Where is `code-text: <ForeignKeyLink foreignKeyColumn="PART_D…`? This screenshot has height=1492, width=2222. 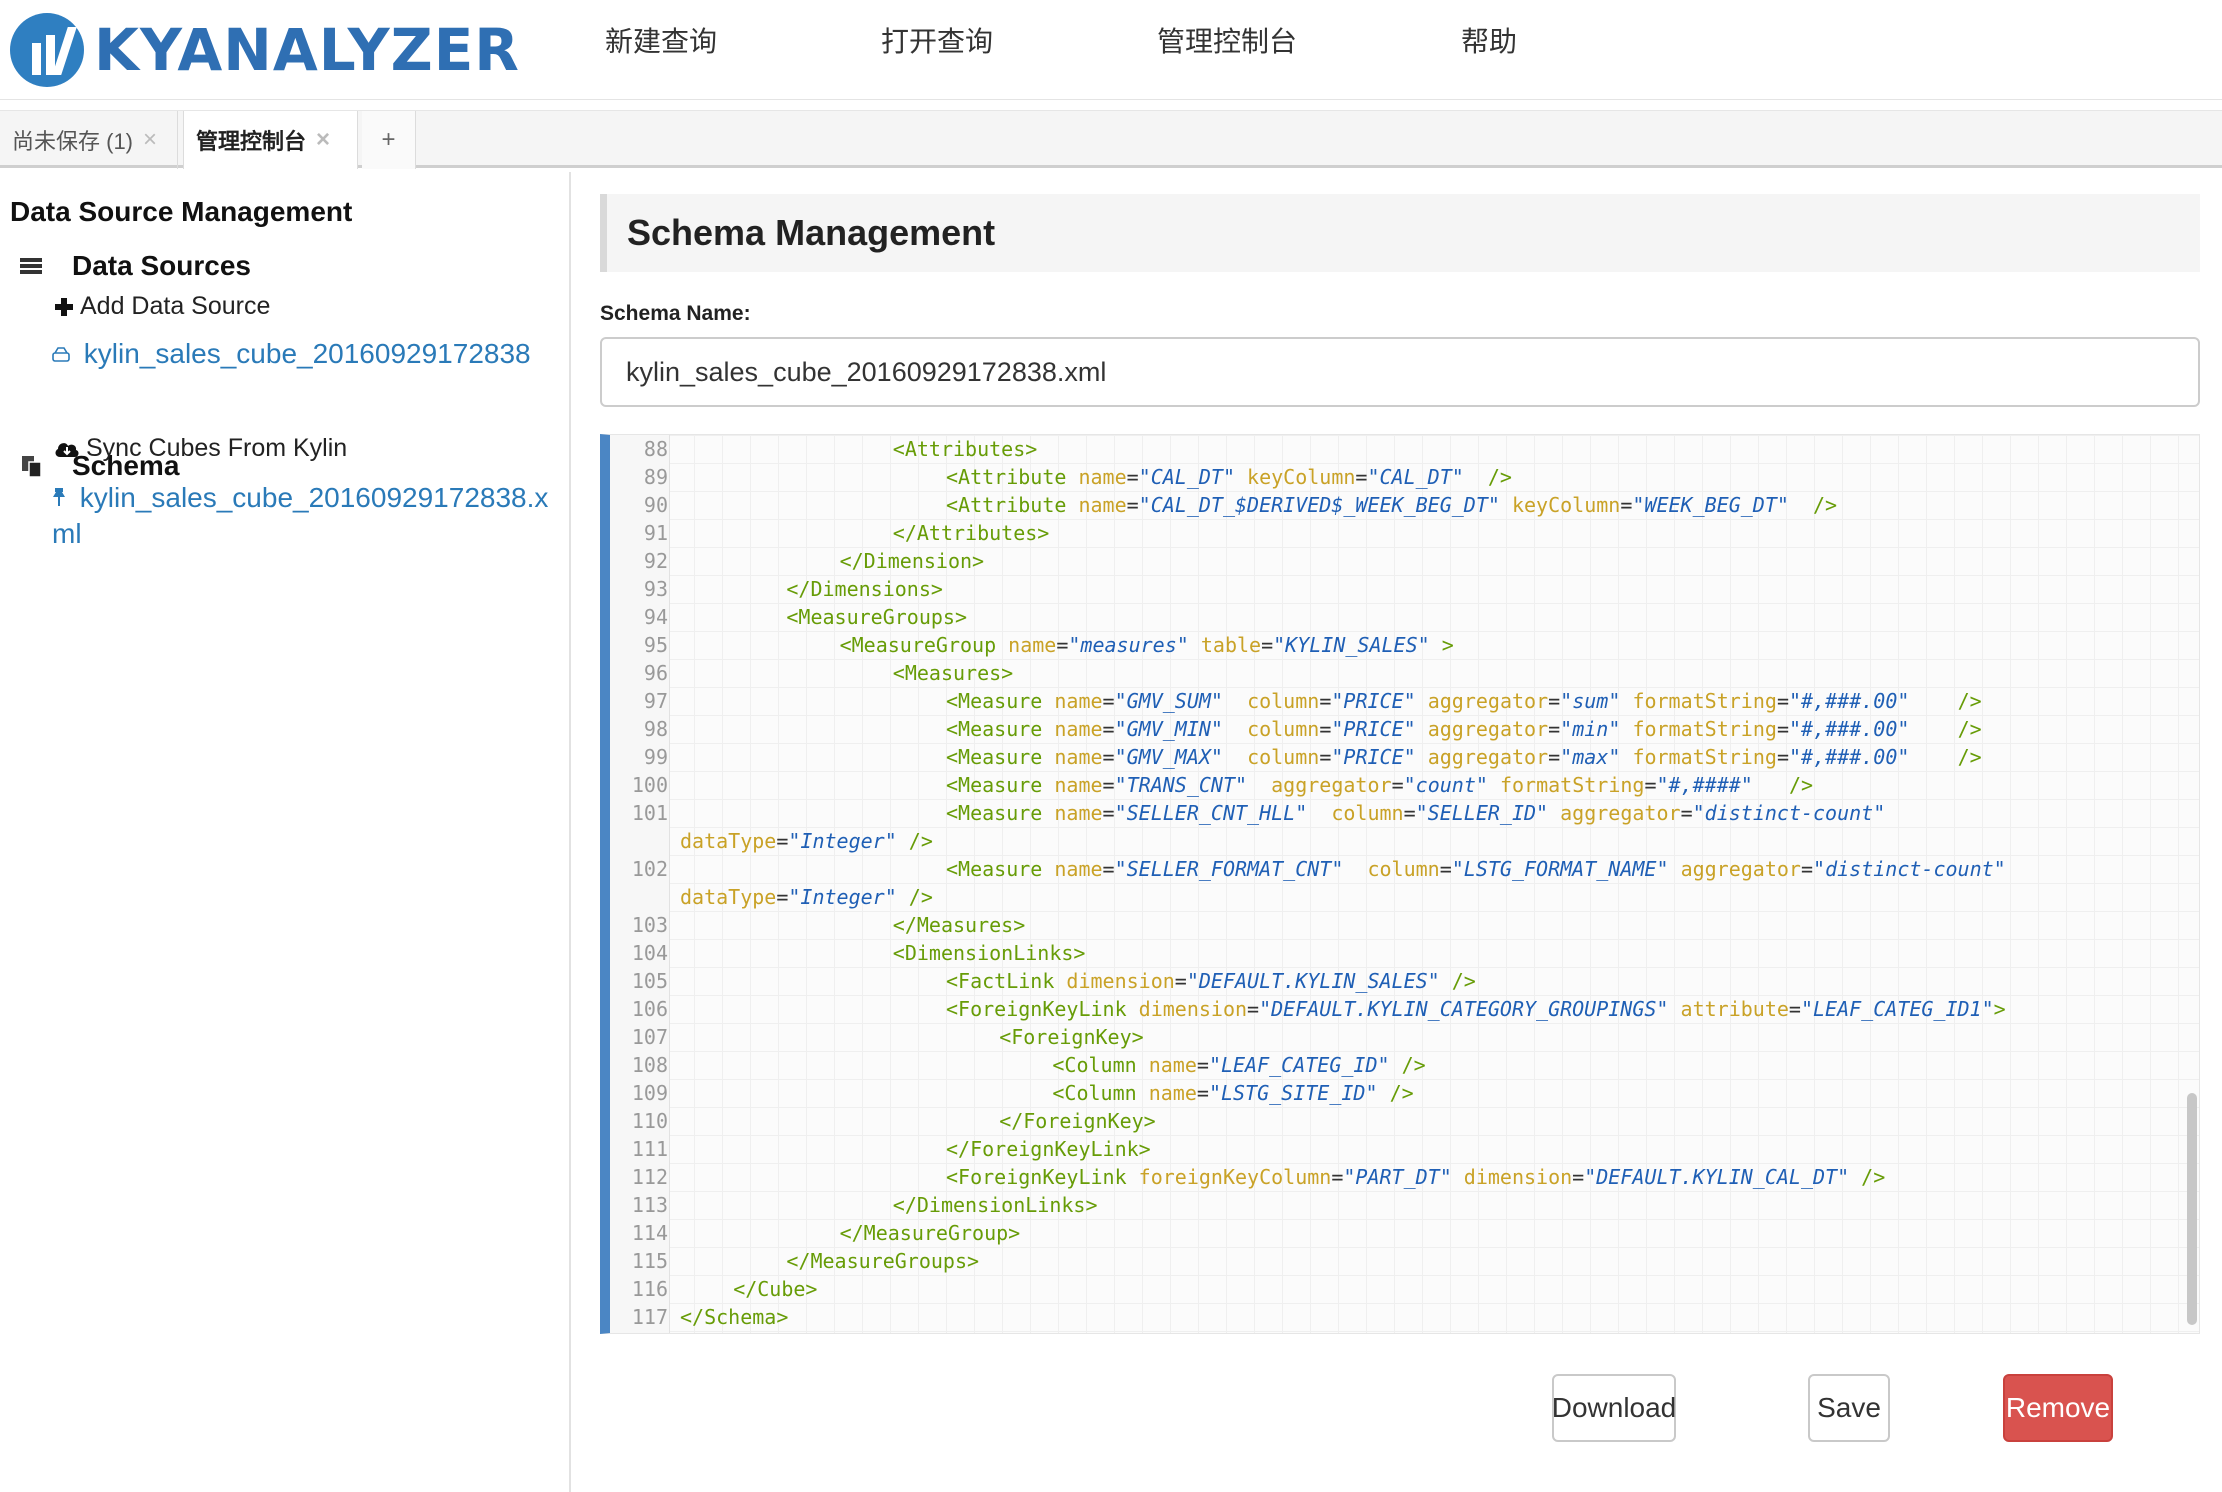
code-text: <ForeignKeyLink foreignKeyColumn="PART_D… is located at coordinates (1416, 1177).